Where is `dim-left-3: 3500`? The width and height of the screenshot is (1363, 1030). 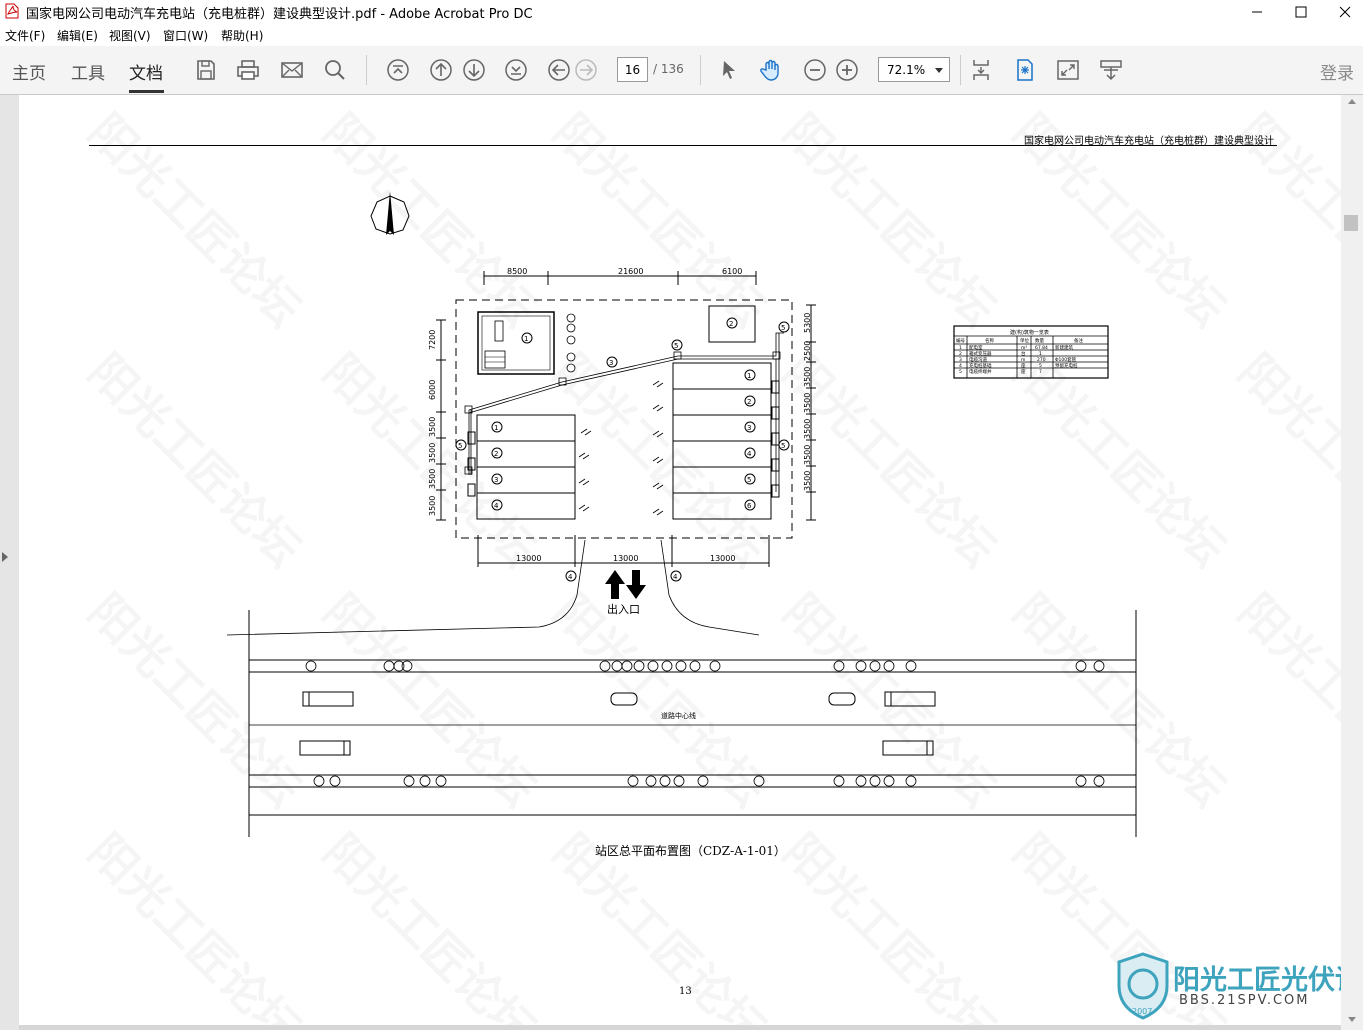
dim-left-3: 3500 is located at coordinates (432, 427).